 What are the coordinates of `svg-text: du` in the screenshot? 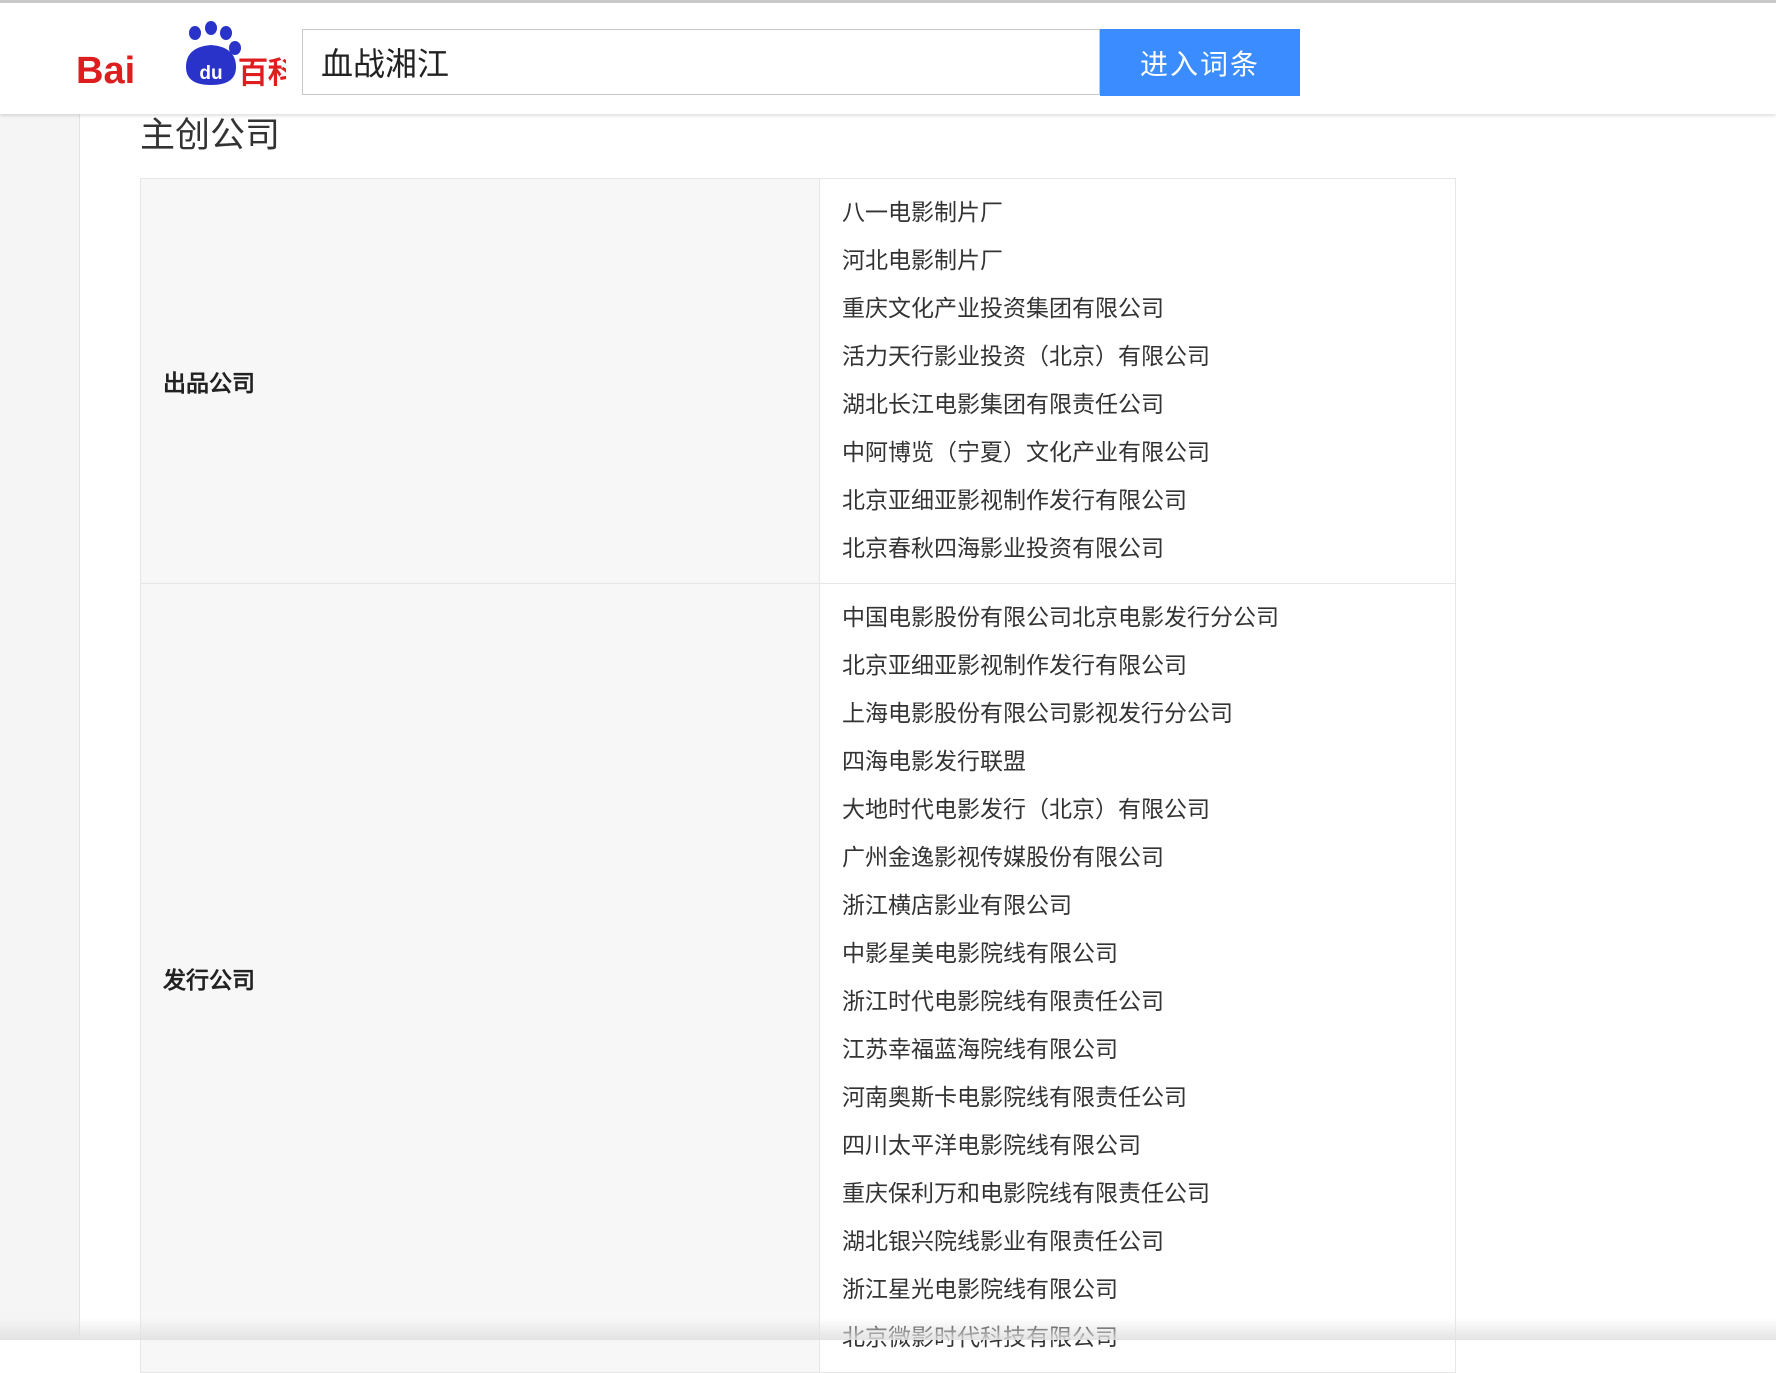 It's located at (210, 73).